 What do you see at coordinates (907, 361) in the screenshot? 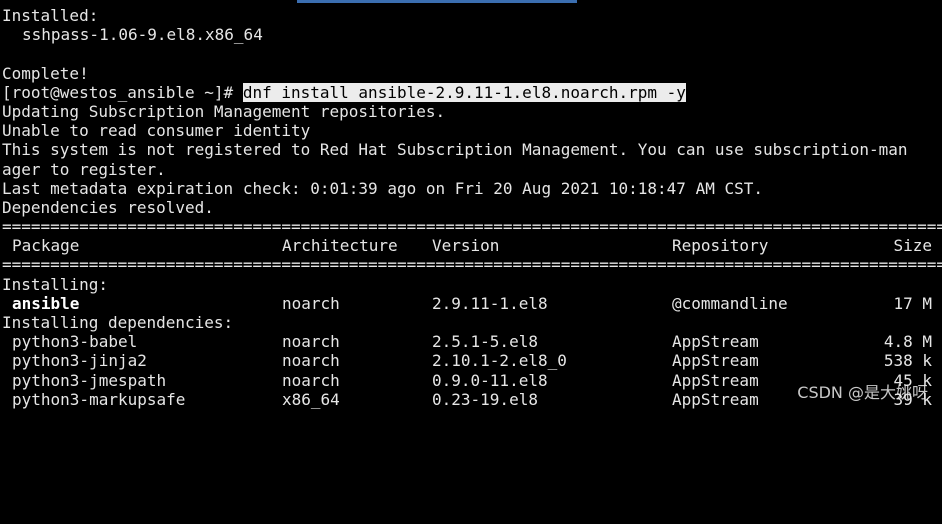
I see `package-size: 538 k` at bounding box center [907, 361].